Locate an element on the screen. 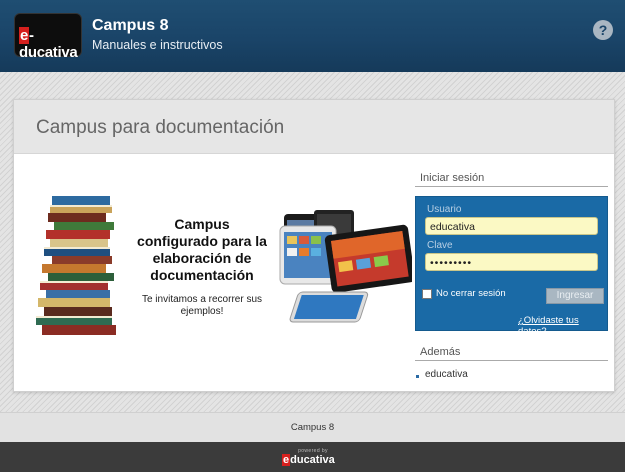 Image resolution: width=625 pixels, height=472 pixels. app-subtitle: Manuales e instructivos is located at coordinates (157, 45).